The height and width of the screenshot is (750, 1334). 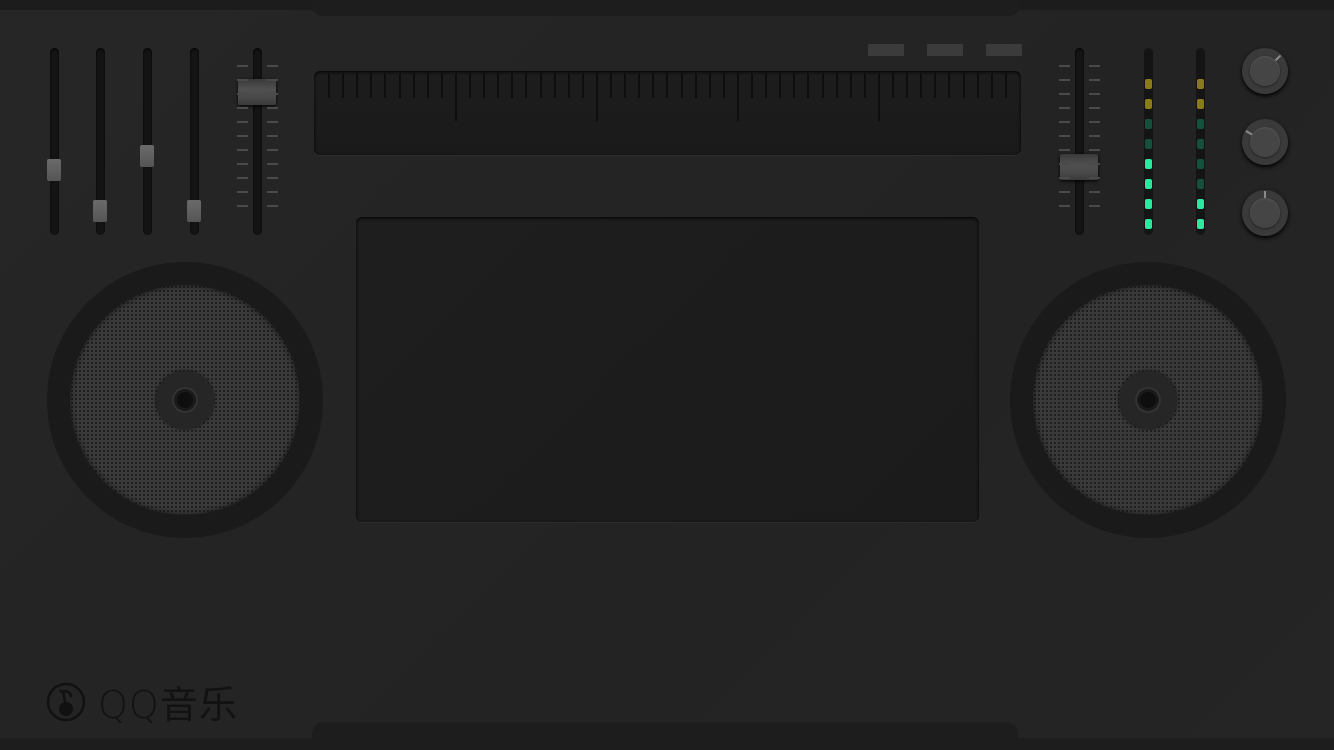 I want to click on left-turntable, so click(x=185, y=400).